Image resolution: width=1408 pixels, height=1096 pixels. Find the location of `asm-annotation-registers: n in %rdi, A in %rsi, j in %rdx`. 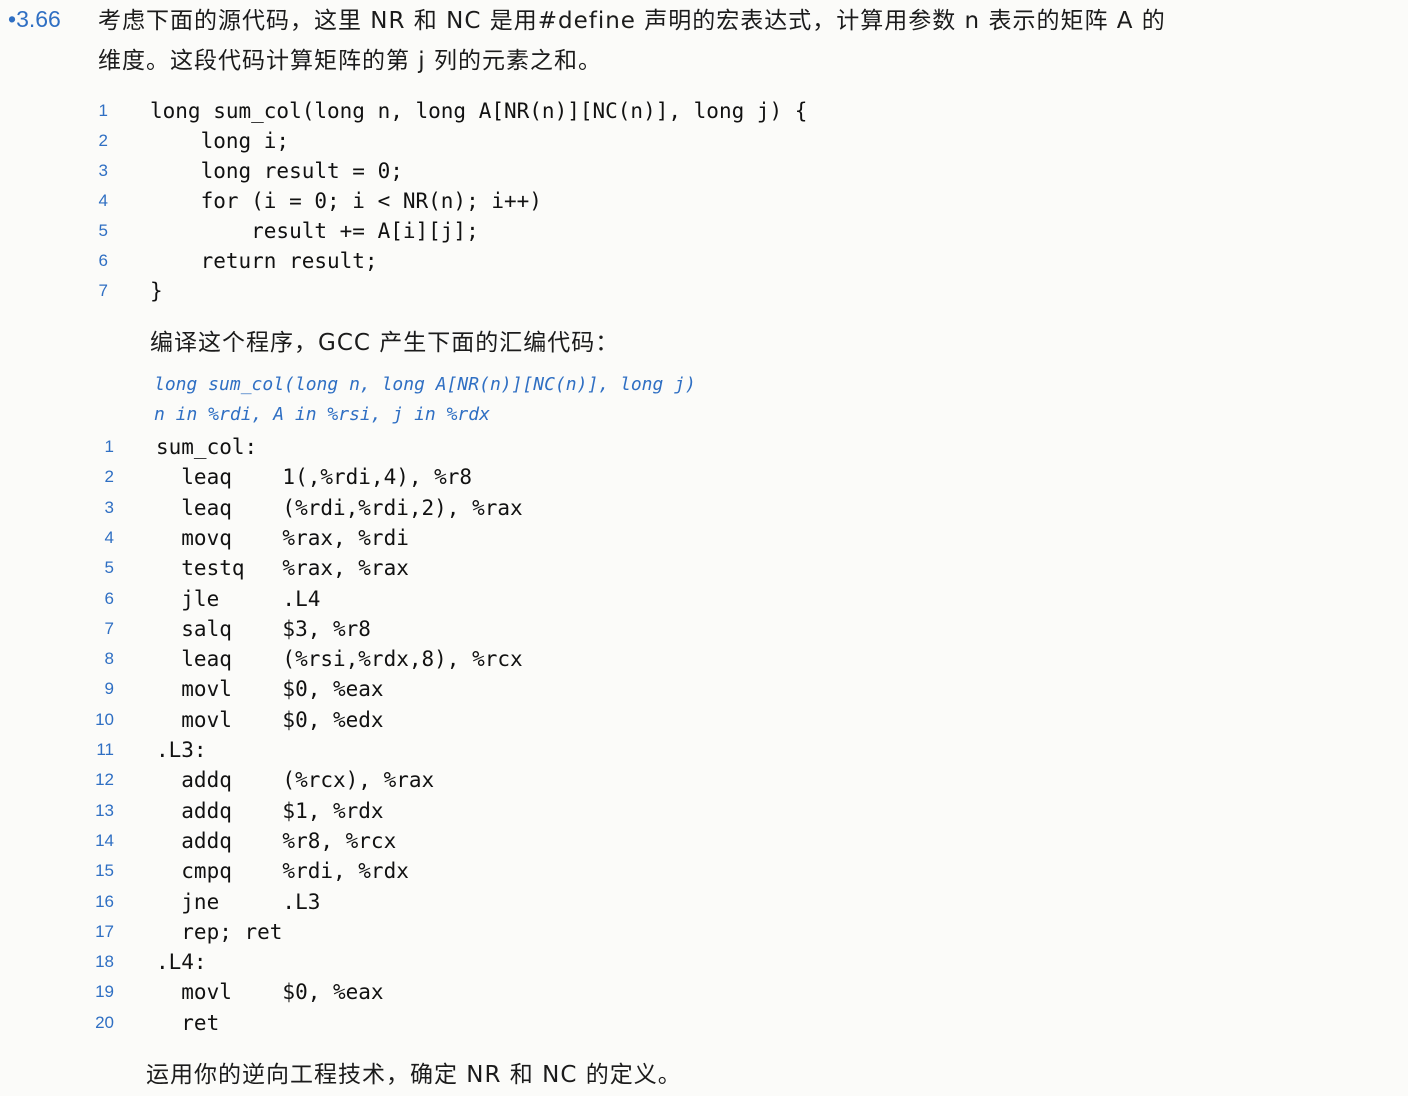

asm-annotation-registers: n in %rdi, A in %rsi, j in %rdx is located at coordinates (322, 414).